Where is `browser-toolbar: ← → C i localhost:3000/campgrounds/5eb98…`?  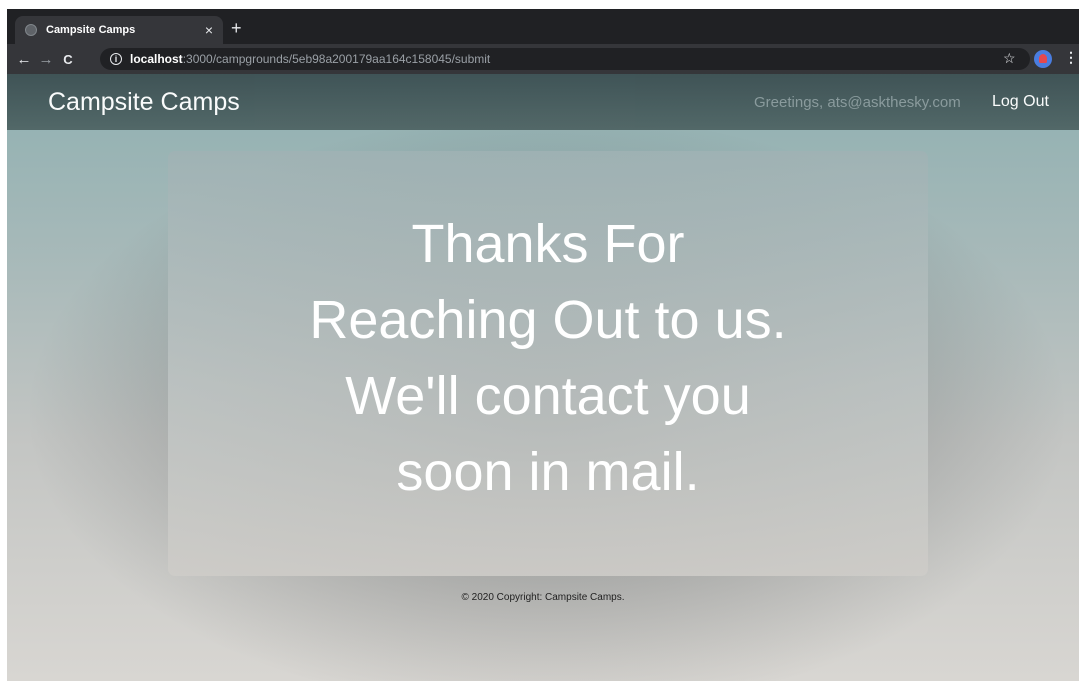 browser-toolbar: ← → C i localhost:3000/campgrounds/5eb98… is located at coordinates (543, 59).